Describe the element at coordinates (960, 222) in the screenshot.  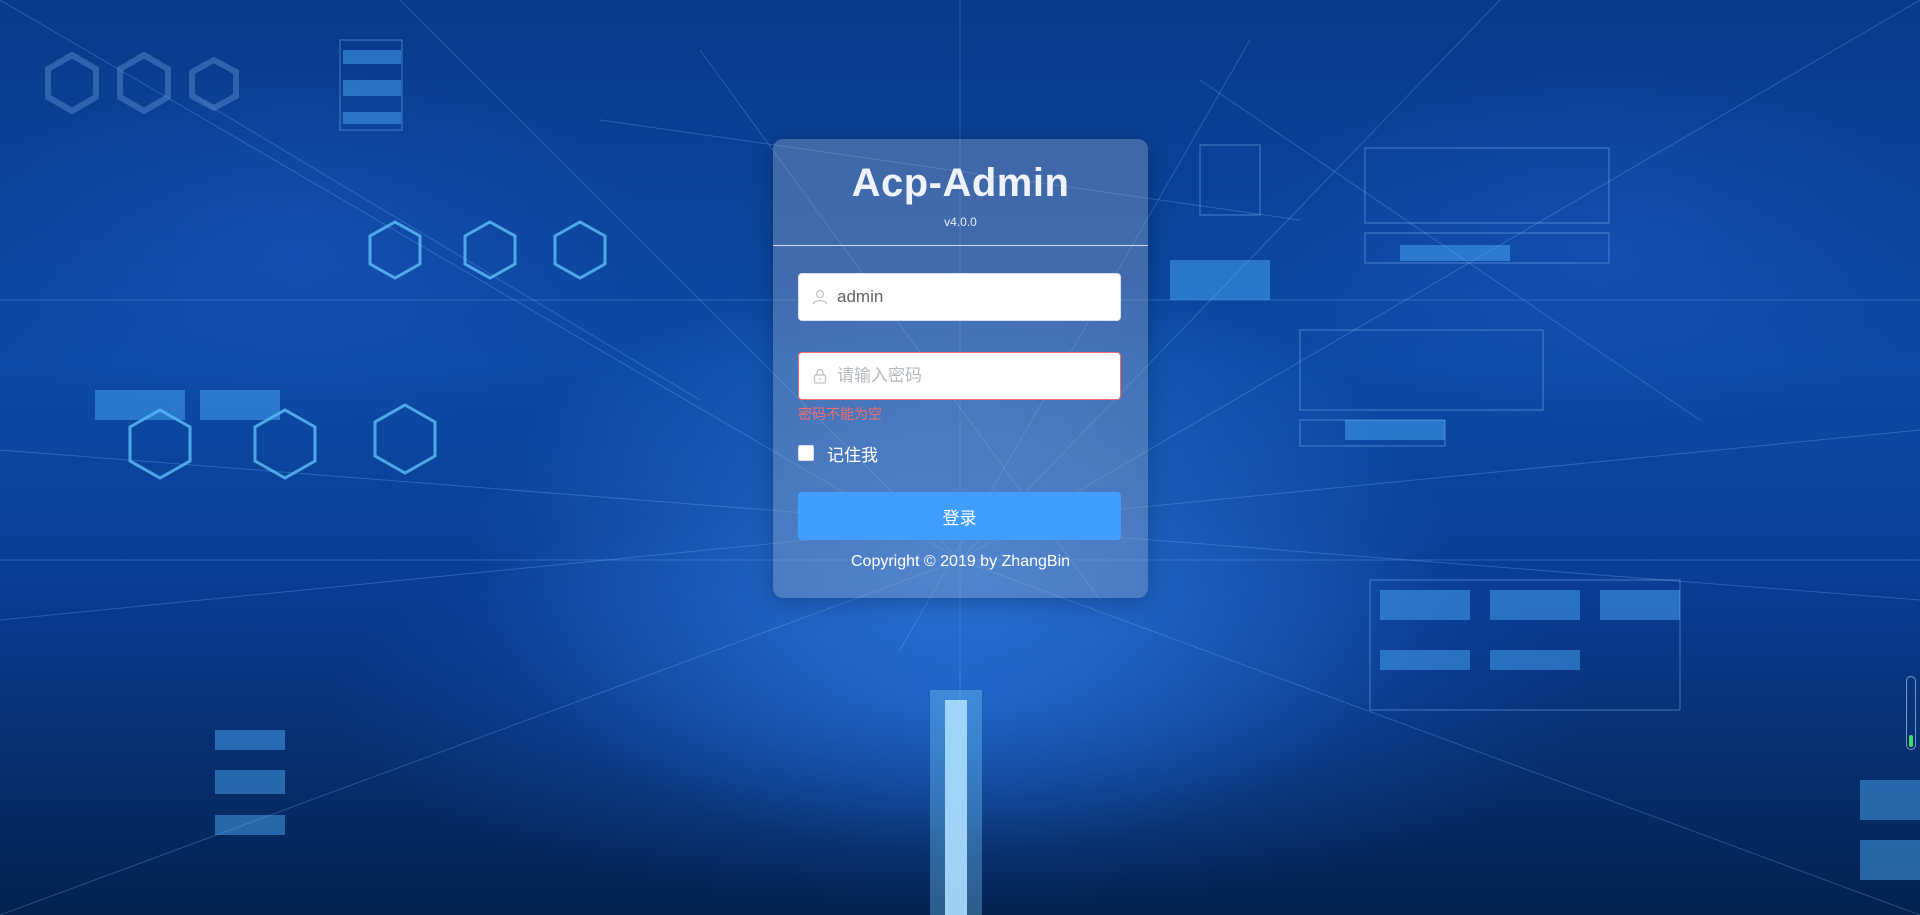
I see `app-version: v4.0.0` at that location.